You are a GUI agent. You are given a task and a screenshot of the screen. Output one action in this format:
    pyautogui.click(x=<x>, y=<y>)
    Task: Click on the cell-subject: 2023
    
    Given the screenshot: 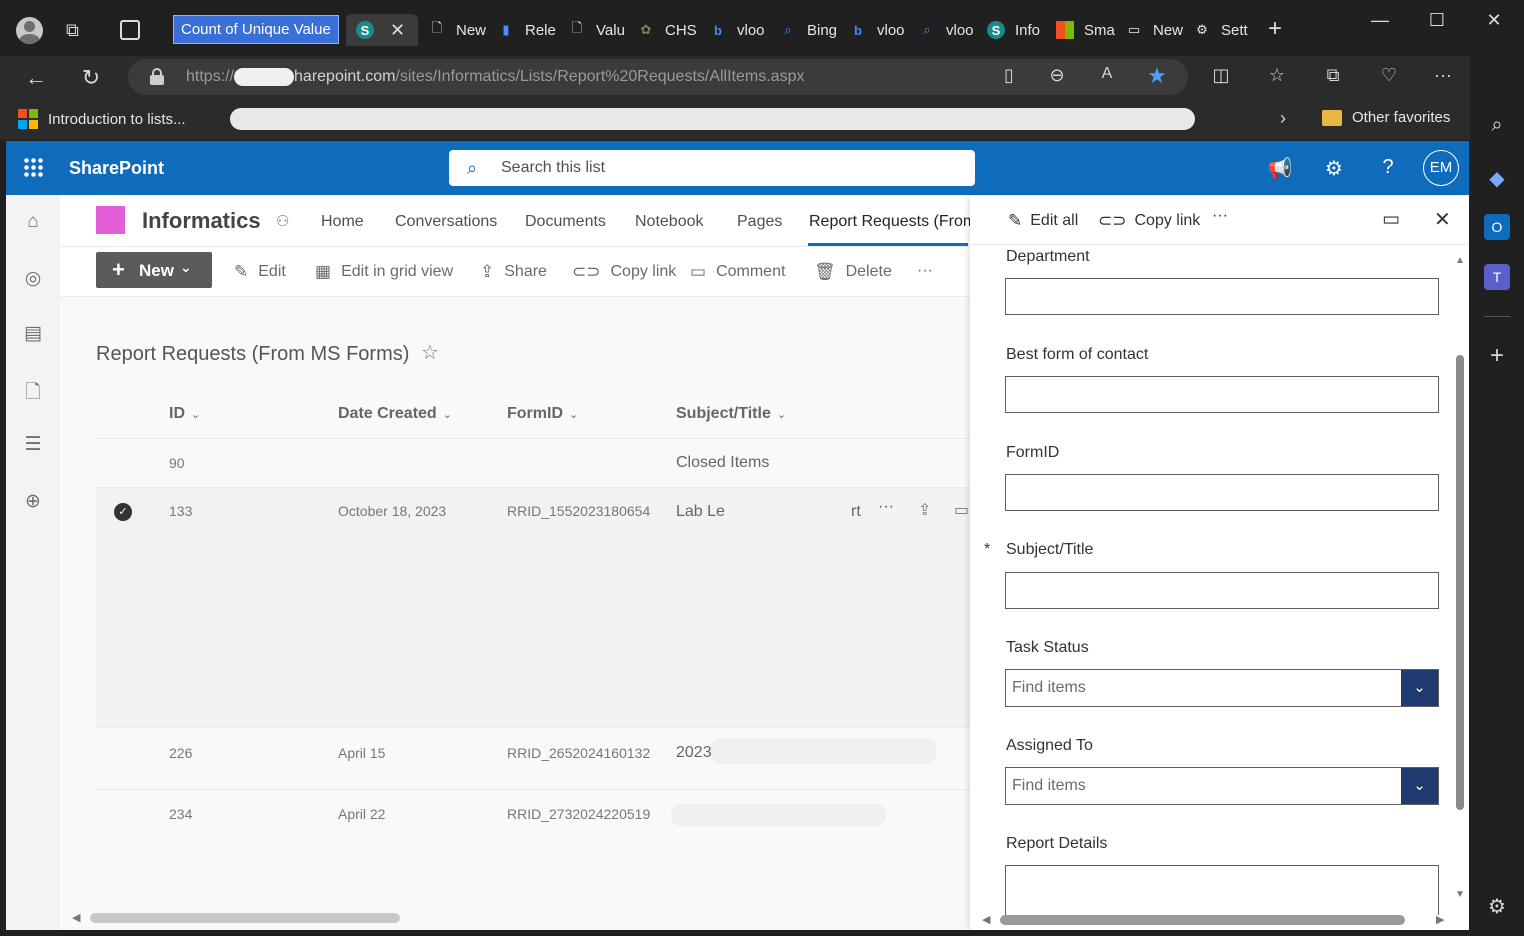 What is the action you would take?
    pyautogui.click(x=694, y=753)
    